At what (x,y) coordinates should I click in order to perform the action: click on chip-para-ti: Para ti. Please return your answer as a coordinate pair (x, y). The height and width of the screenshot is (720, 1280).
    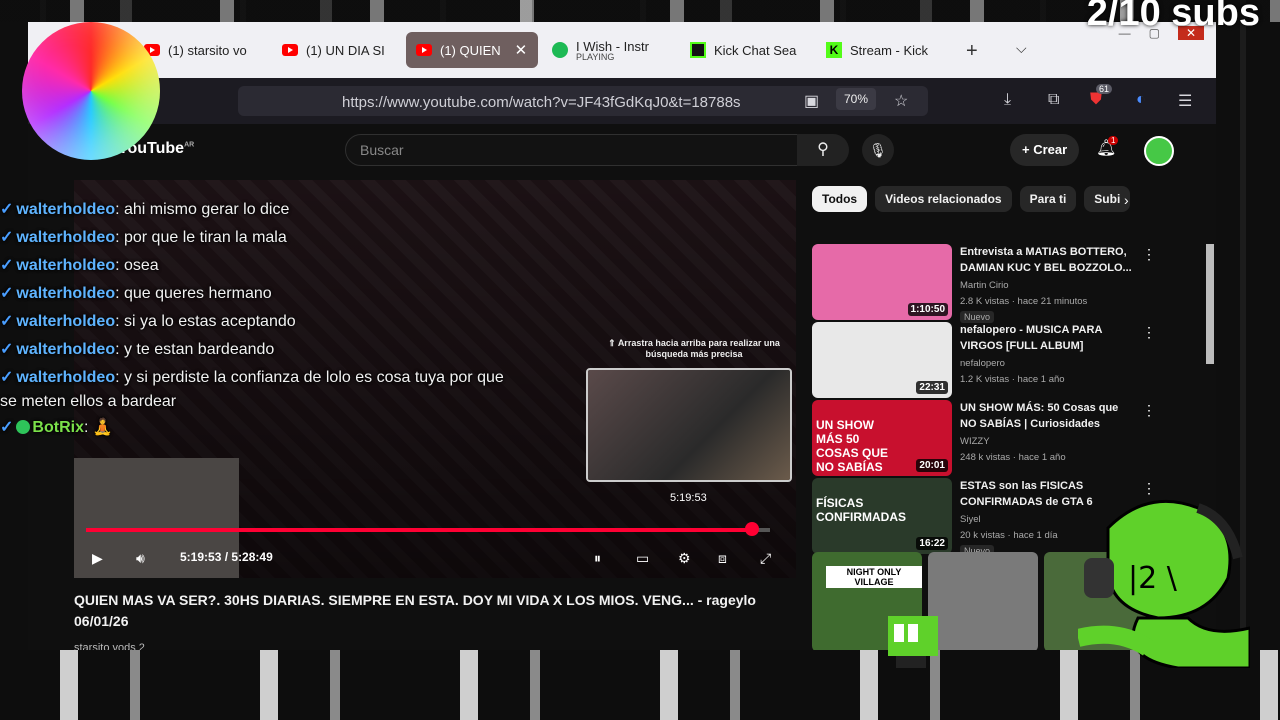
    Looking at the image, I should click on (1048, 199).